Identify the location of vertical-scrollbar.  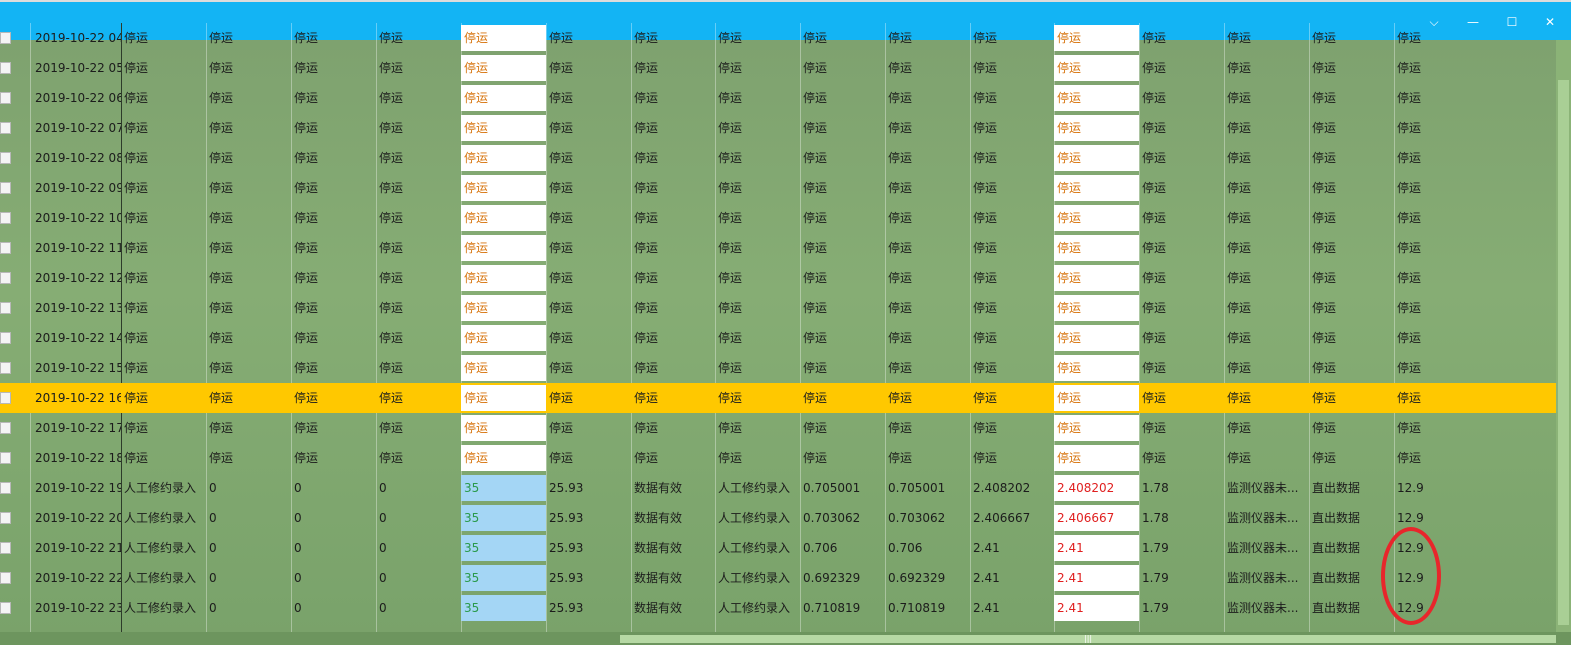
(1563, 337).